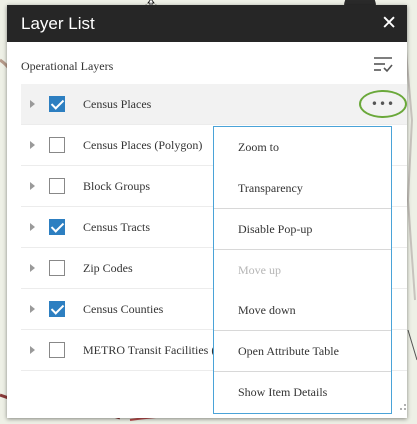 This screenshot has height=424, width=417. What do you see at coordinates (214, 104) in the screenshot?
I see `layer-row: Census Places •••` at bounding box center [214, 104].